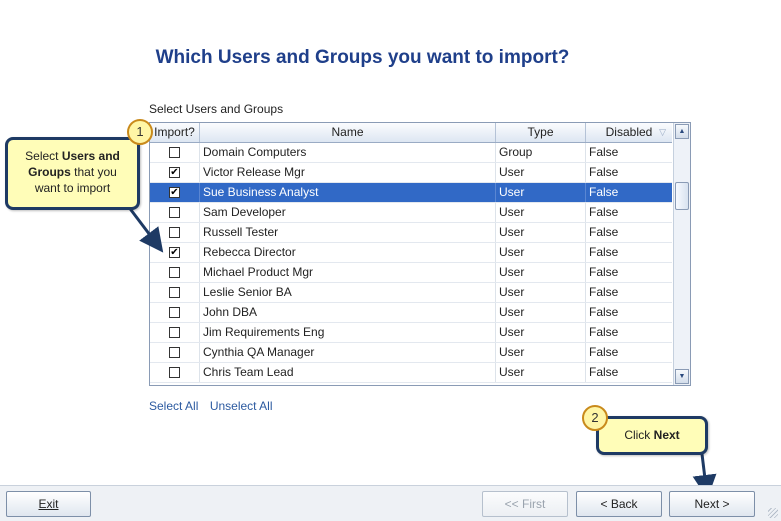 This screenshot has height=521, width=781. What do you see at coordinates (390, 503) in the screenshot?
I see `wizard-footer: Exit << First < Back Next >` at bounding box center [390, 503].